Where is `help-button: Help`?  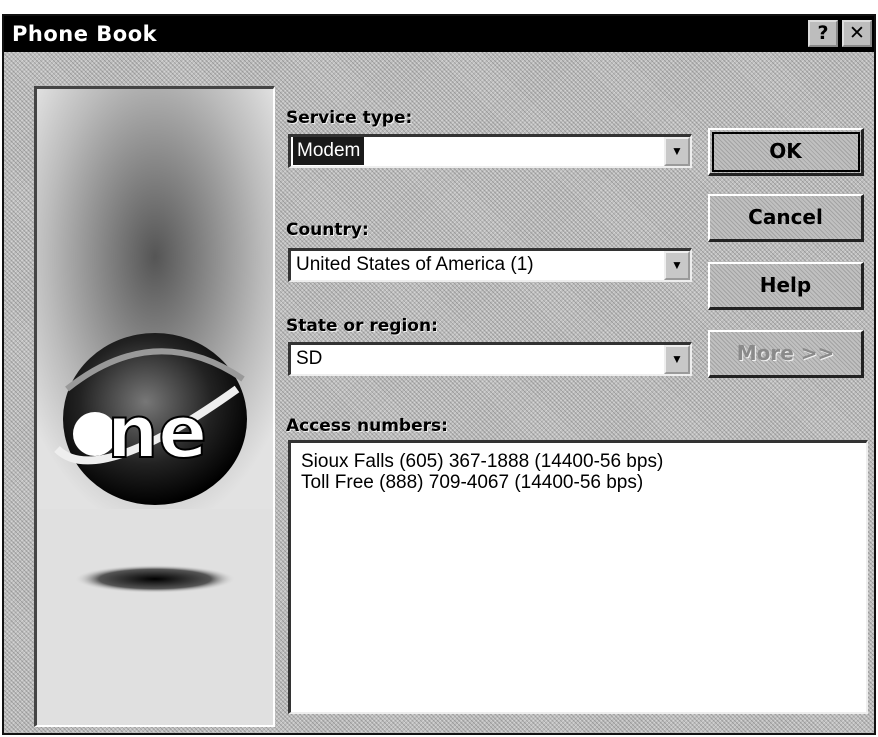 help-button: Help is located at coordinates (786, 286).